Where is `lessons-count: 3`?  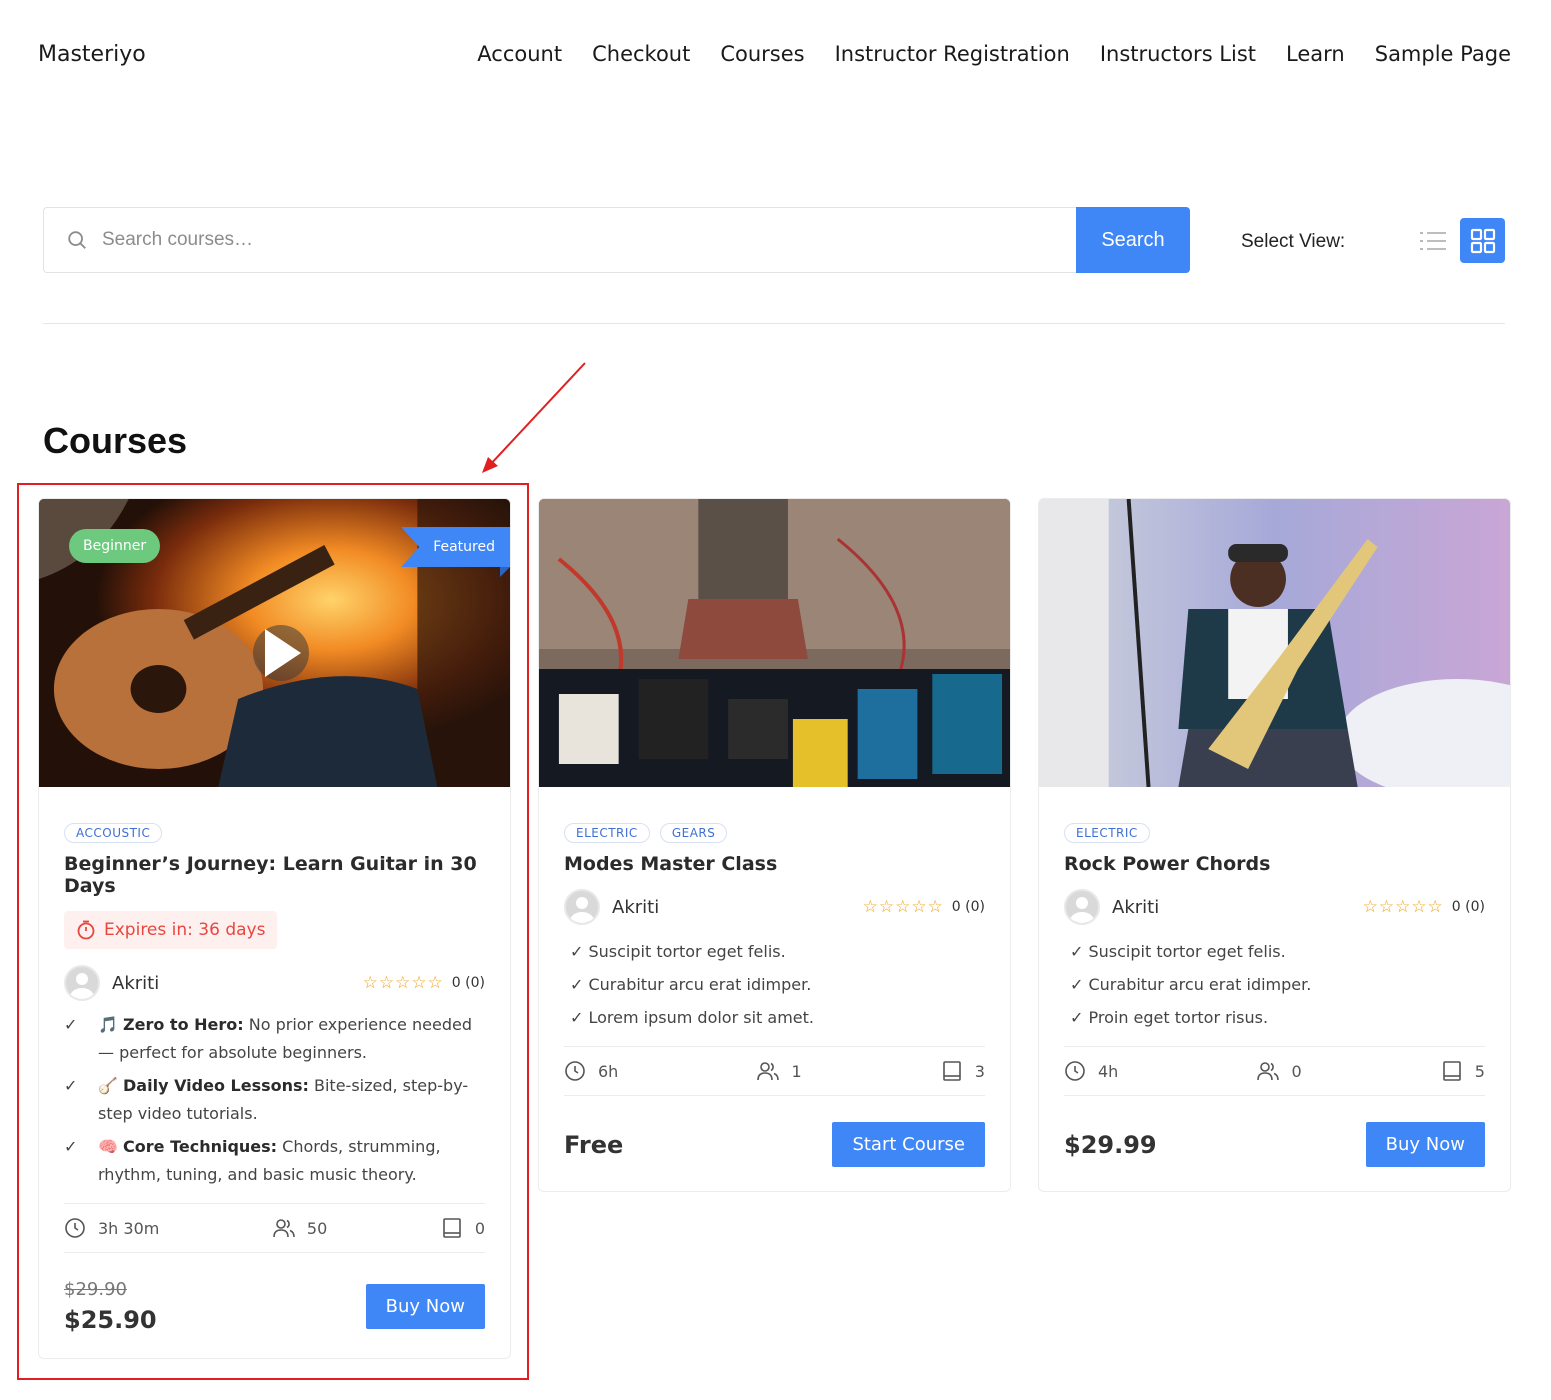
lessons-count: 3 is located at coordinates (979, 1071).